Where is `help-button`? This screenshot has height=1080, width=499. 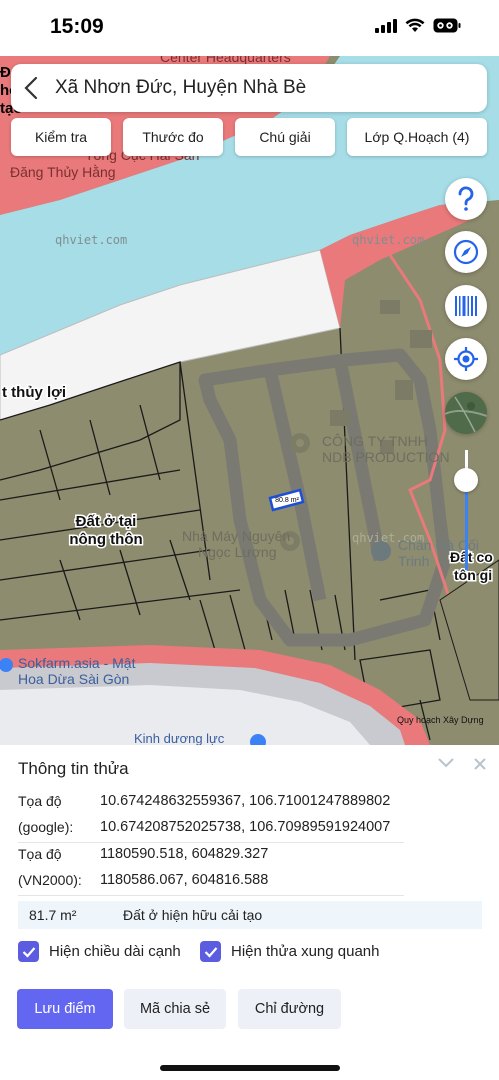 help-button is located at coordinates (466, 199).